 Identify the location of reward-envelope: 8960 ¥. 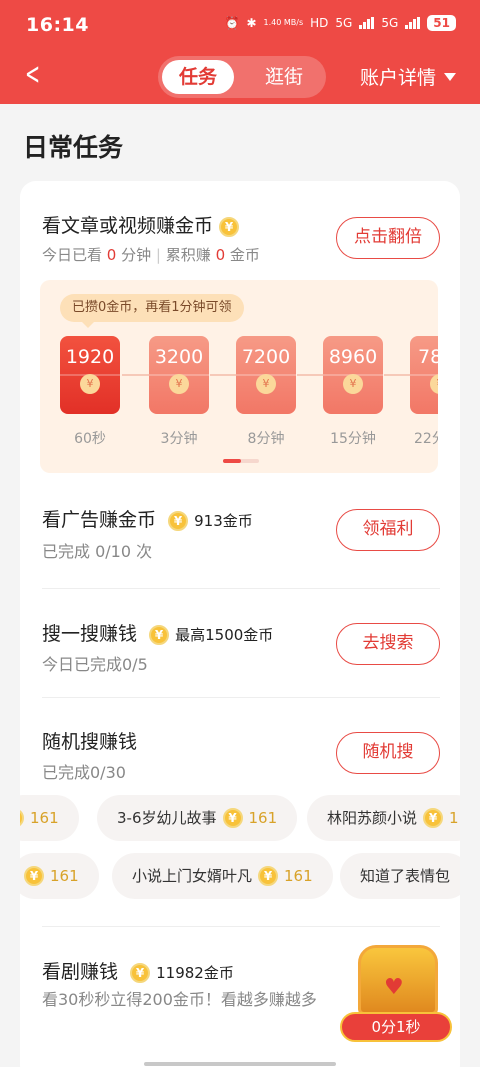
(353, 375).